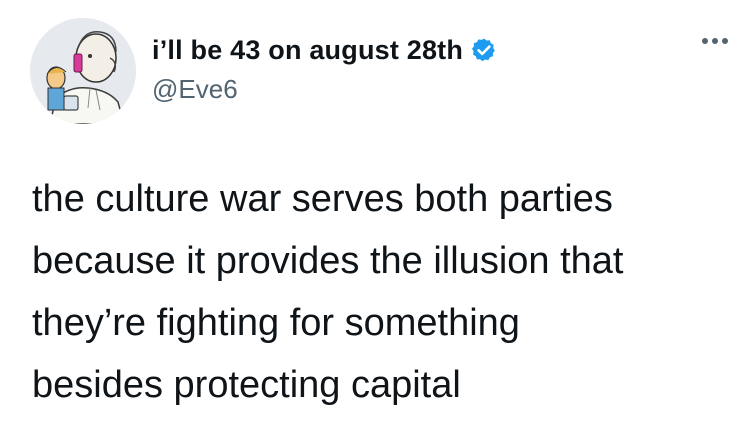  What do you see at coordinates (307, 50) in the screenshot?
I see `display-name: i’ll be 43 on august 28th` at bounding box center [307, 50].